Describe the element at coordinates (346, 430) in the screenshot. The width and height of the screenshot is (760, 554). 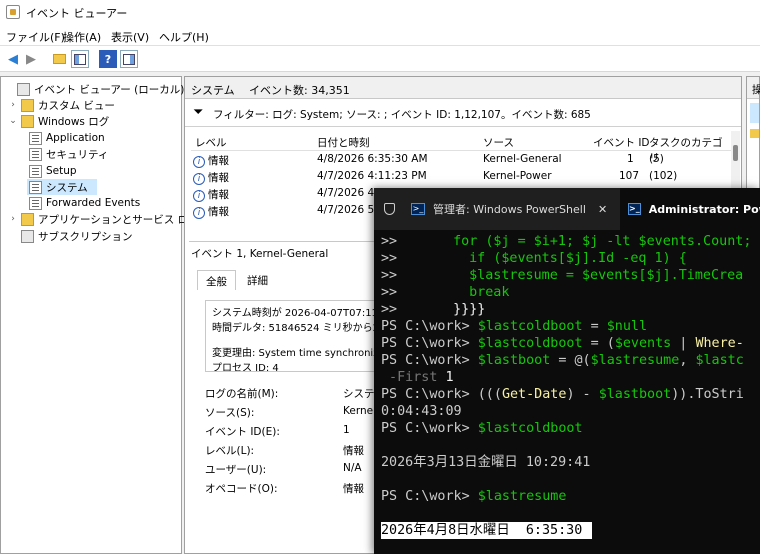
I see `field-value: 1` at that location.